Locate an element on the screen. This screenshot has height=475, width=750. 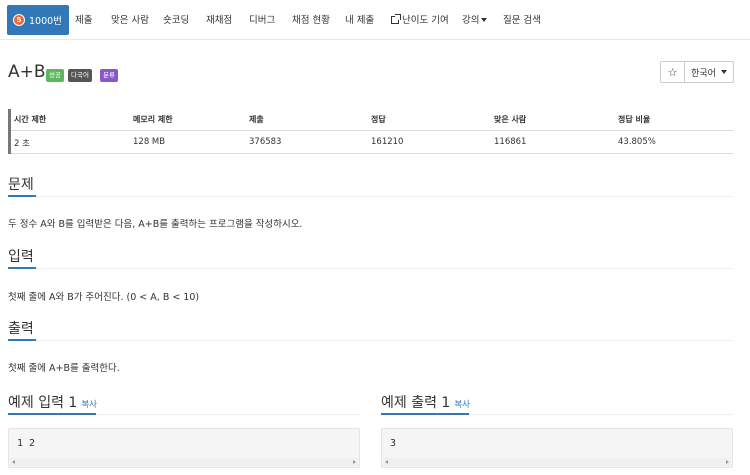
nav-status: 채점 현황 is located at coordinates (311, 20).